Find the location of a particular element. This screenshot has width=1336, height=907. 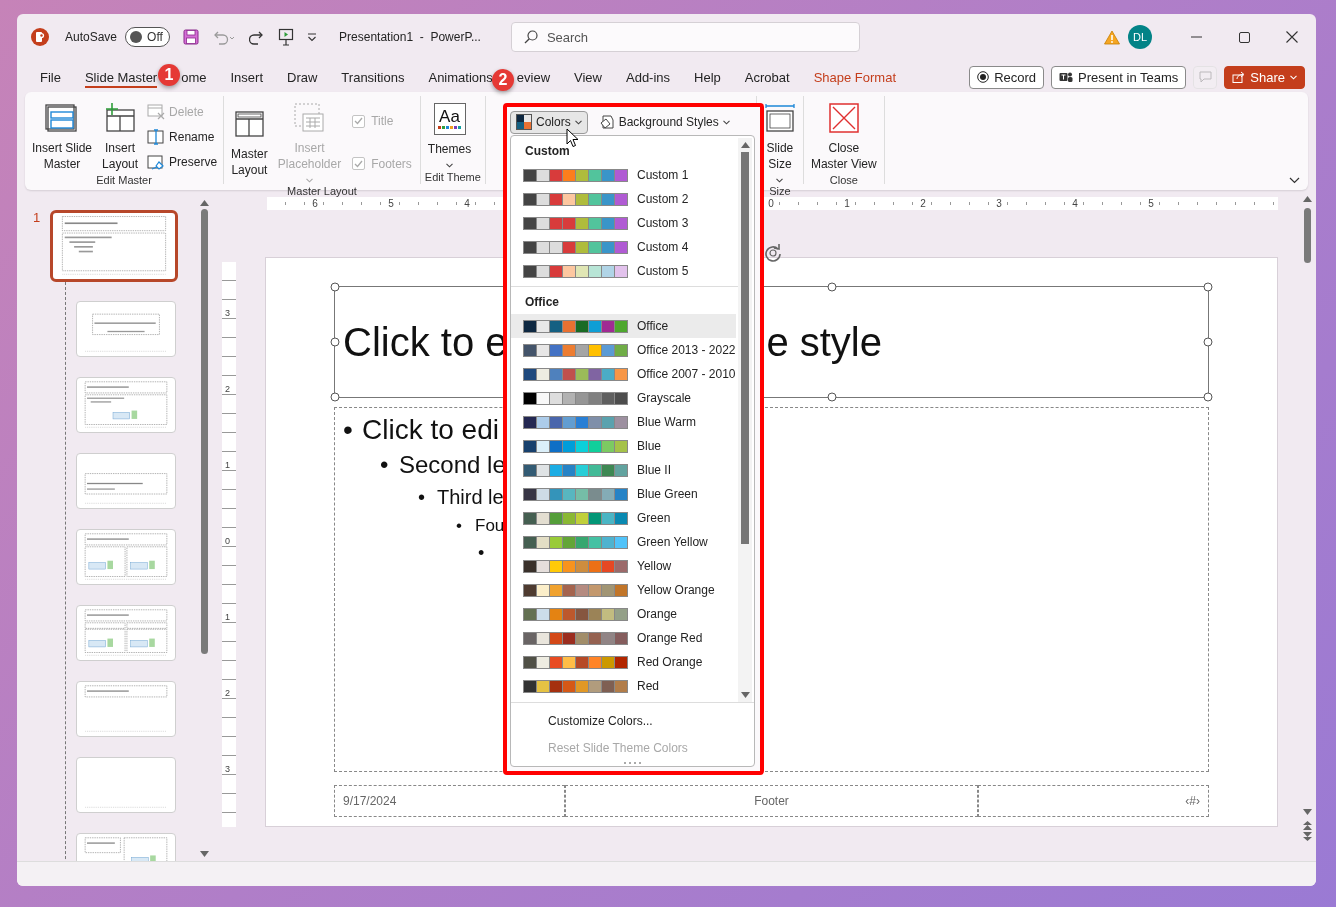

presentation-icon is located at coordinates (286, 37).